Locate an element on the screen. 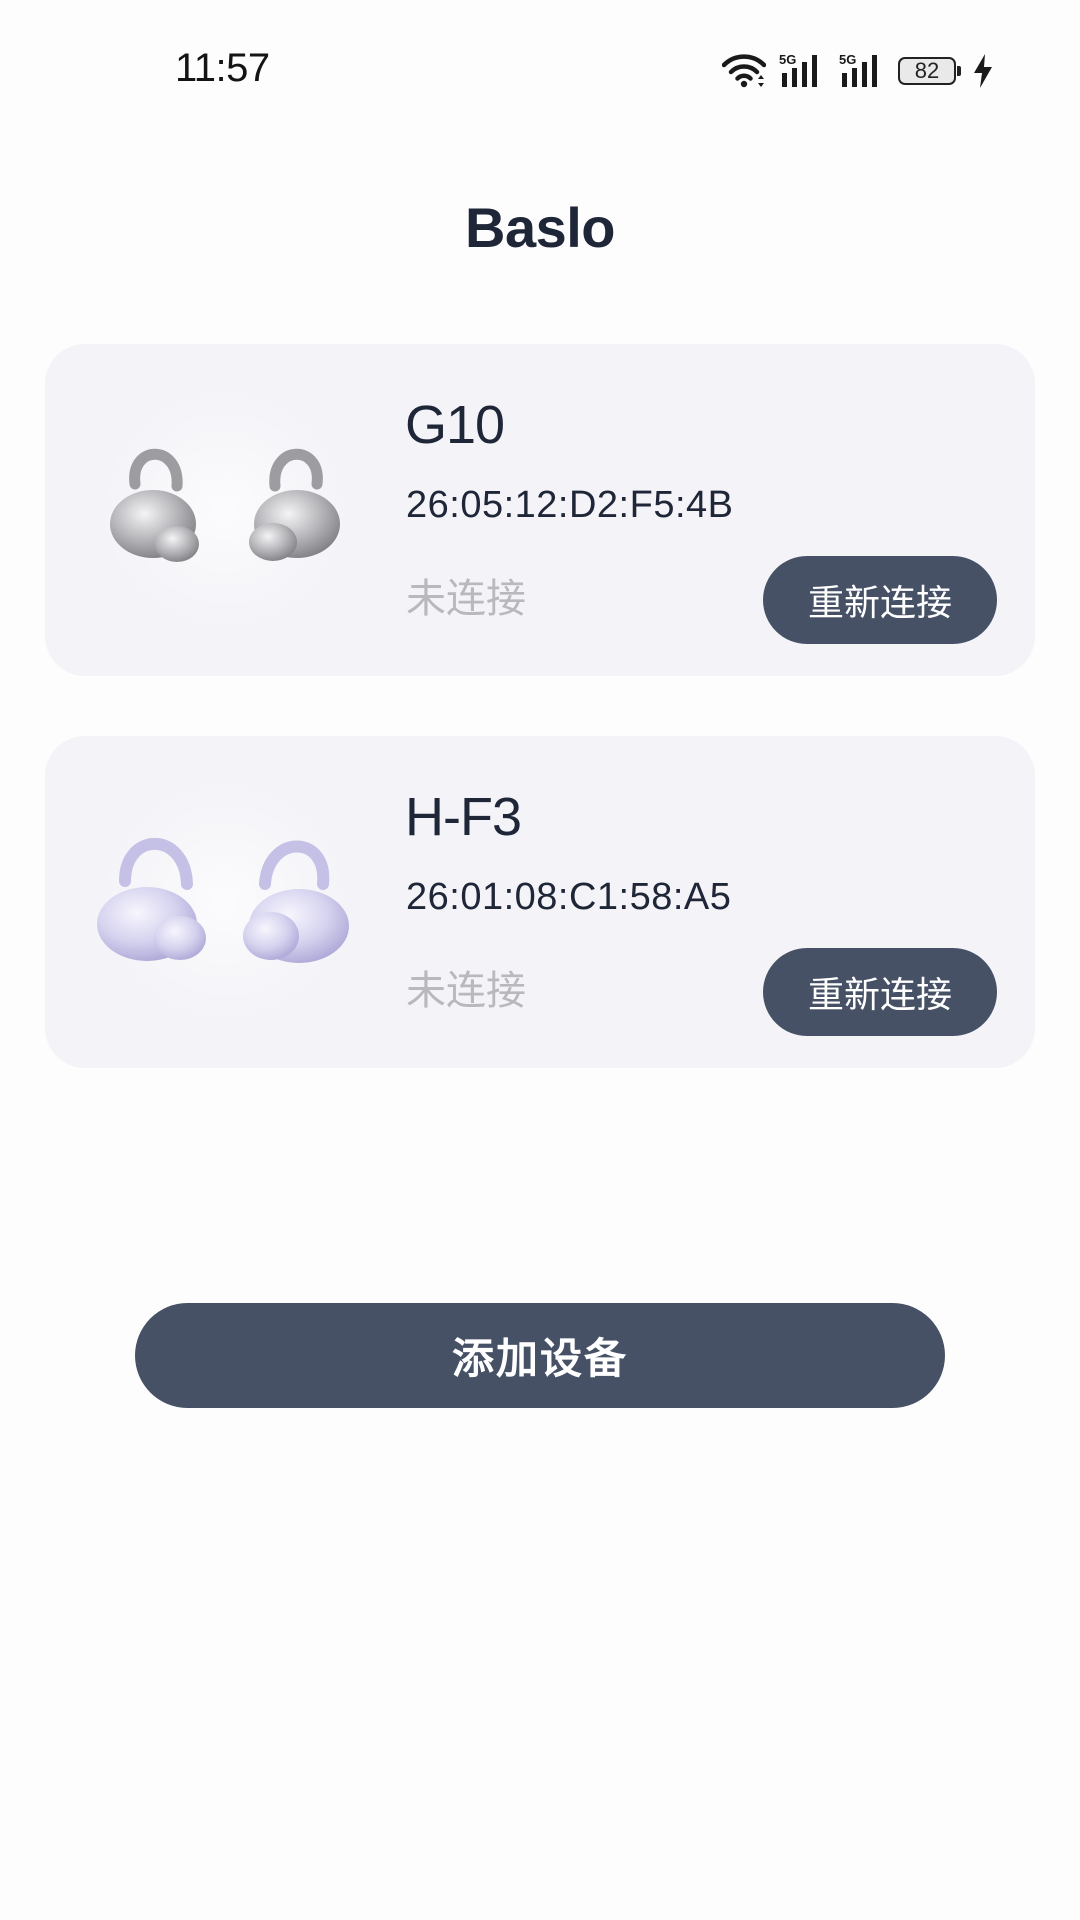 This screenshot has height=1920, width=1080. wifi-icon is located at coordinates (744, 71).